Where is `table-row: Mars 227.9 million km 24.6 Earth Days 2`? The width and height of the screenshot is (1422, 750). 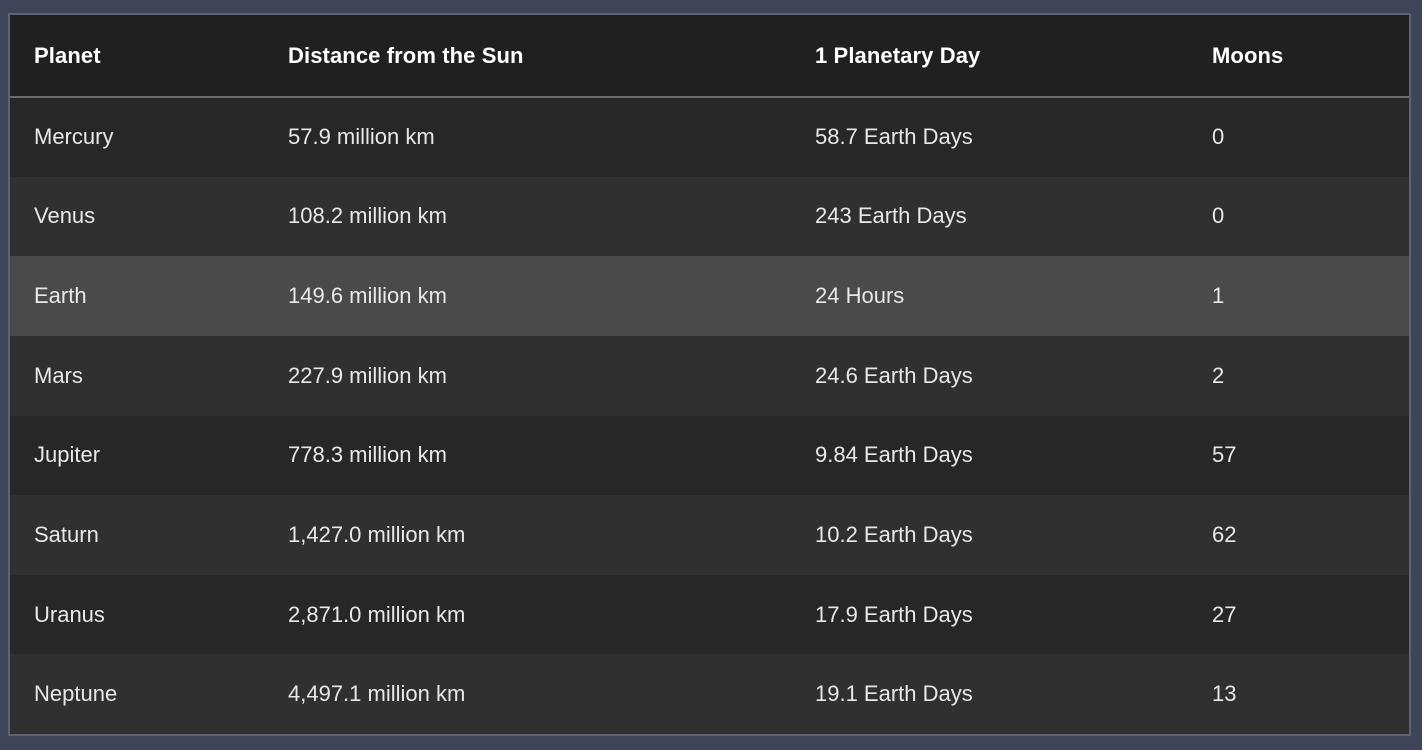
table-row: Mars 227.9 million km 24.6 Earth Days 2 is located at coordinates (709, 375).